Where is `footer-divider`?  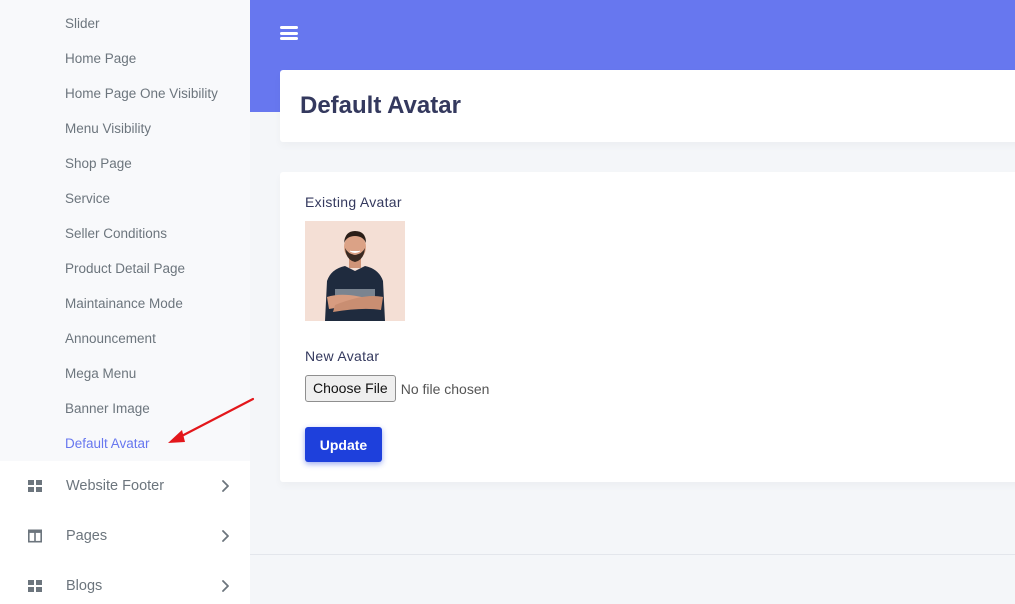 footer-divider is located at coordinates (632, 554).